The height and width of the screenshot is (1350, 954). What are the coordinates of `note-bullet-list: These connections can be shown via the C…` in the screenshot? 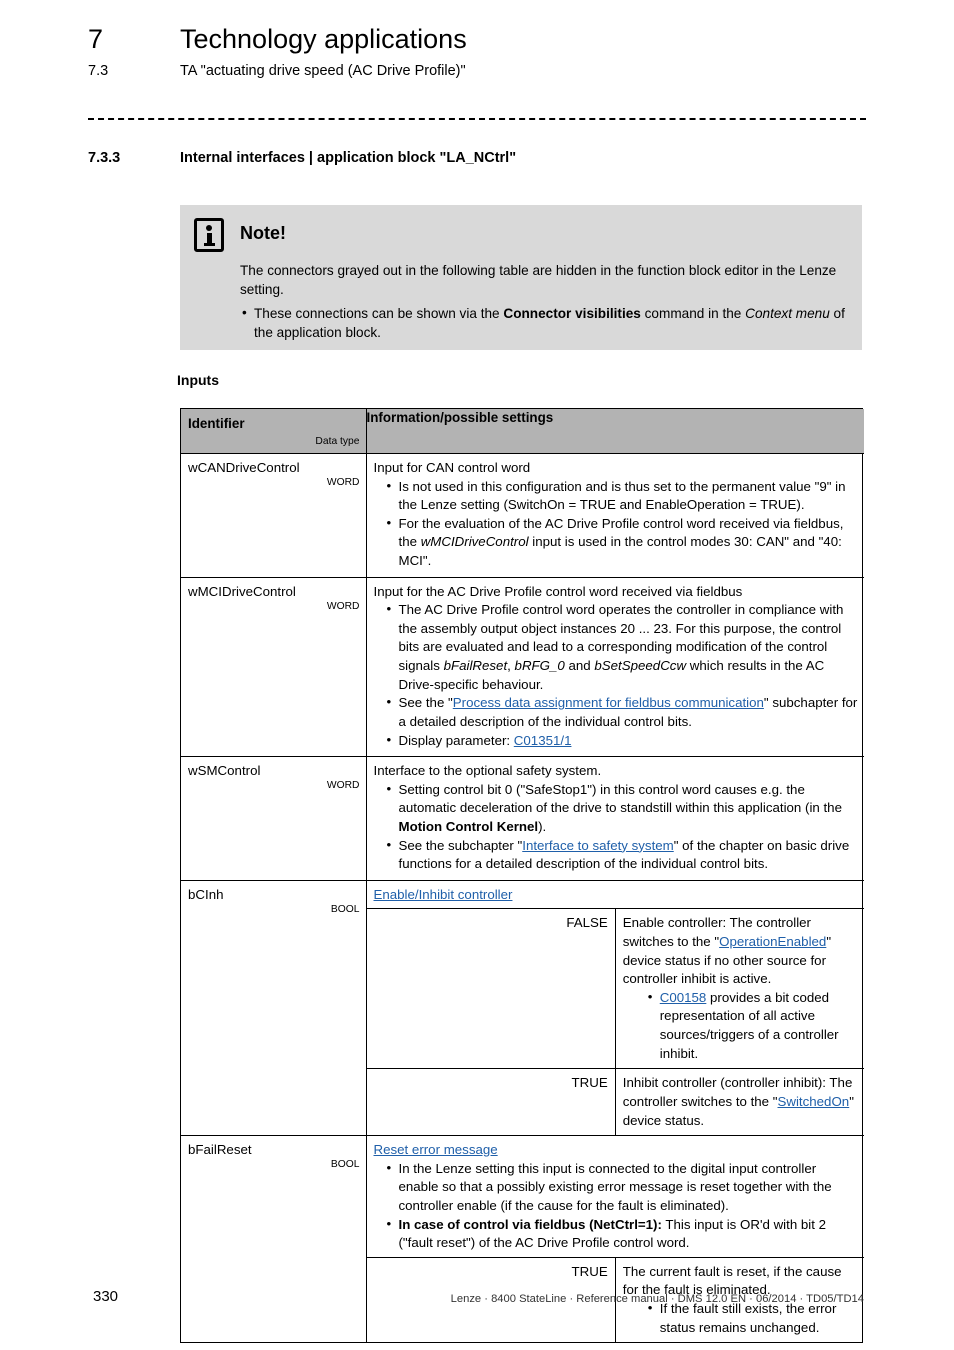 It's located at (545, 323).